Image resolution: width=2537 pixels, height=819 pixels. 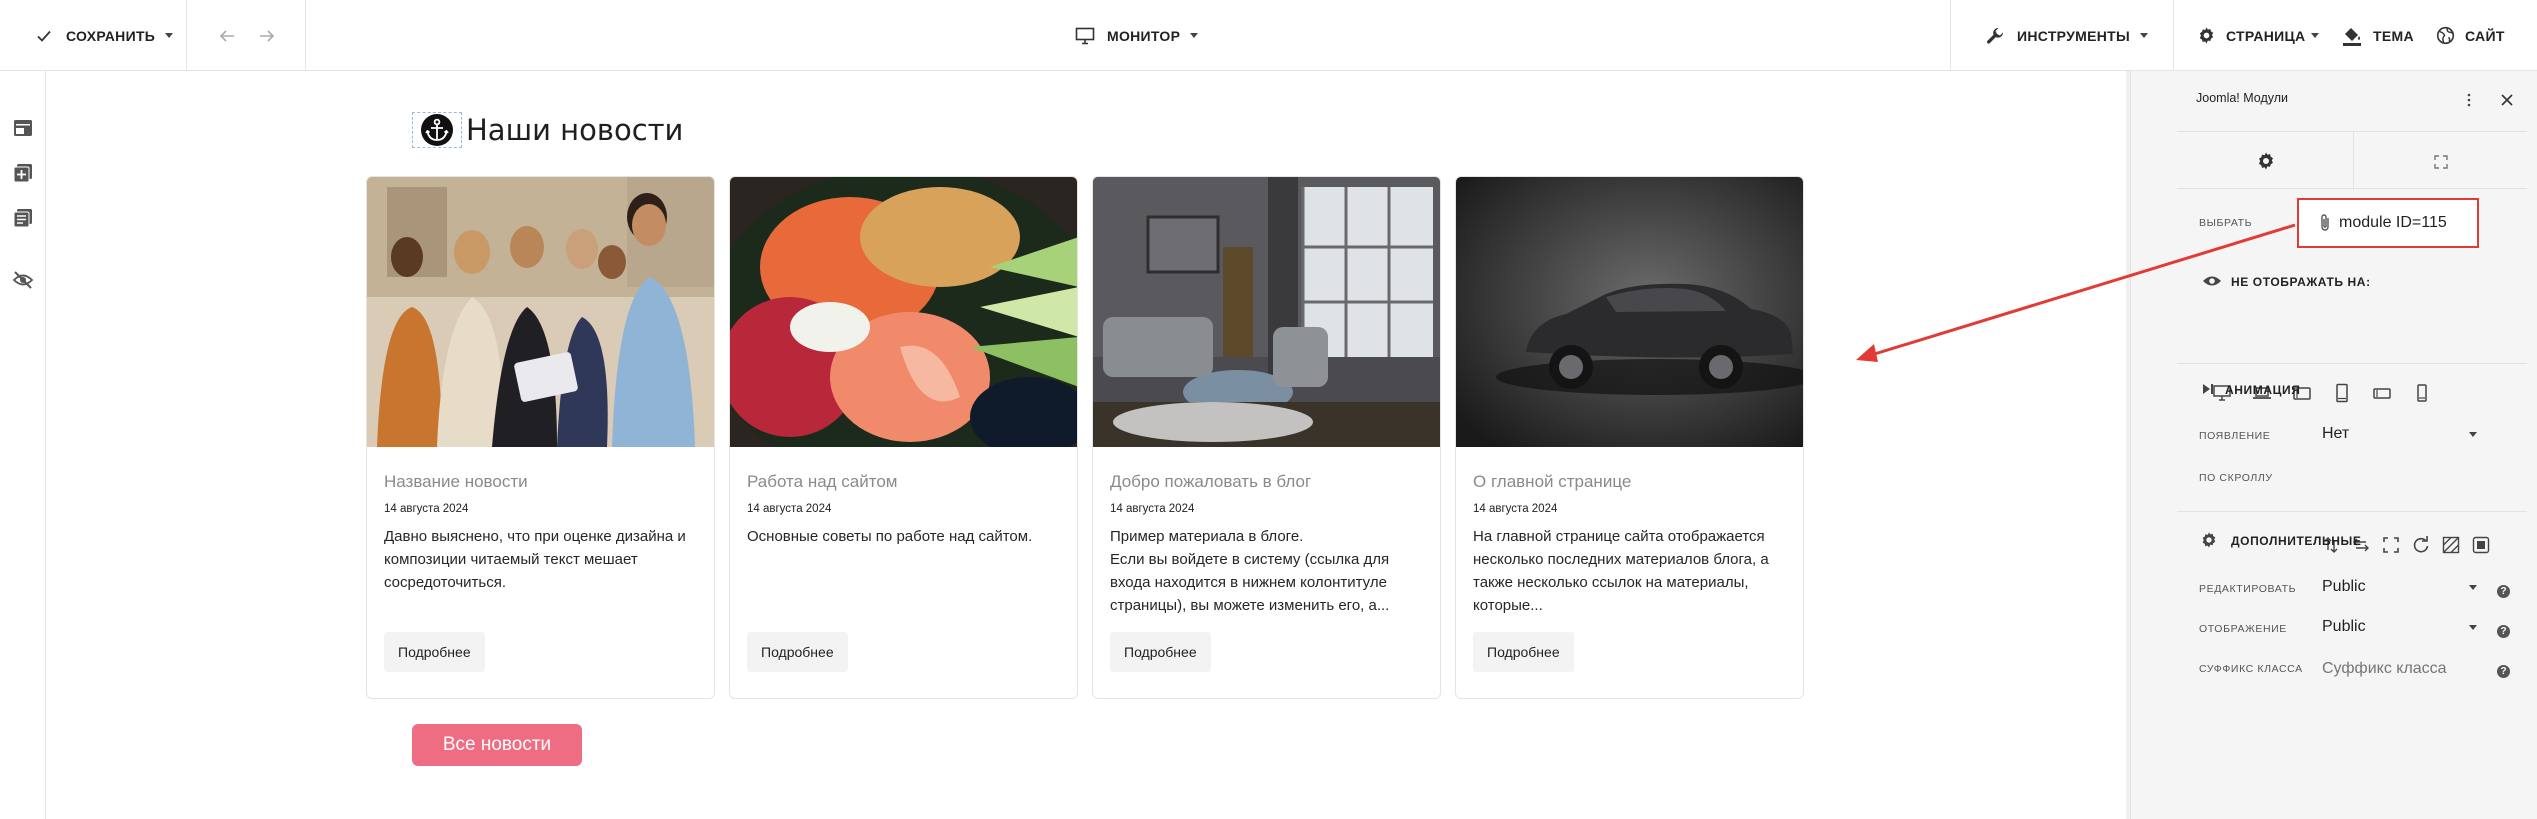 What do you see at coordinates (2344, 626) in the screenshot?
I see `display-value: Public` at bounding box center [2344, 626].